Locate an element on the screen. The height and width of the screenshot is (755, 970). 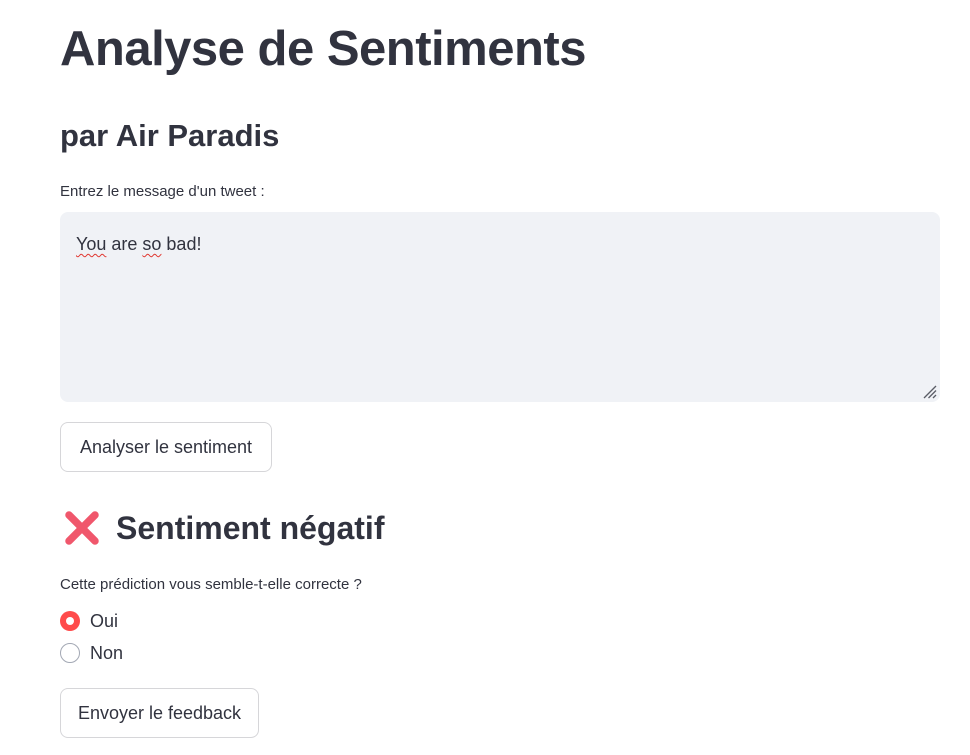
radio-option-non: Non is located at coordinates (91, 653).